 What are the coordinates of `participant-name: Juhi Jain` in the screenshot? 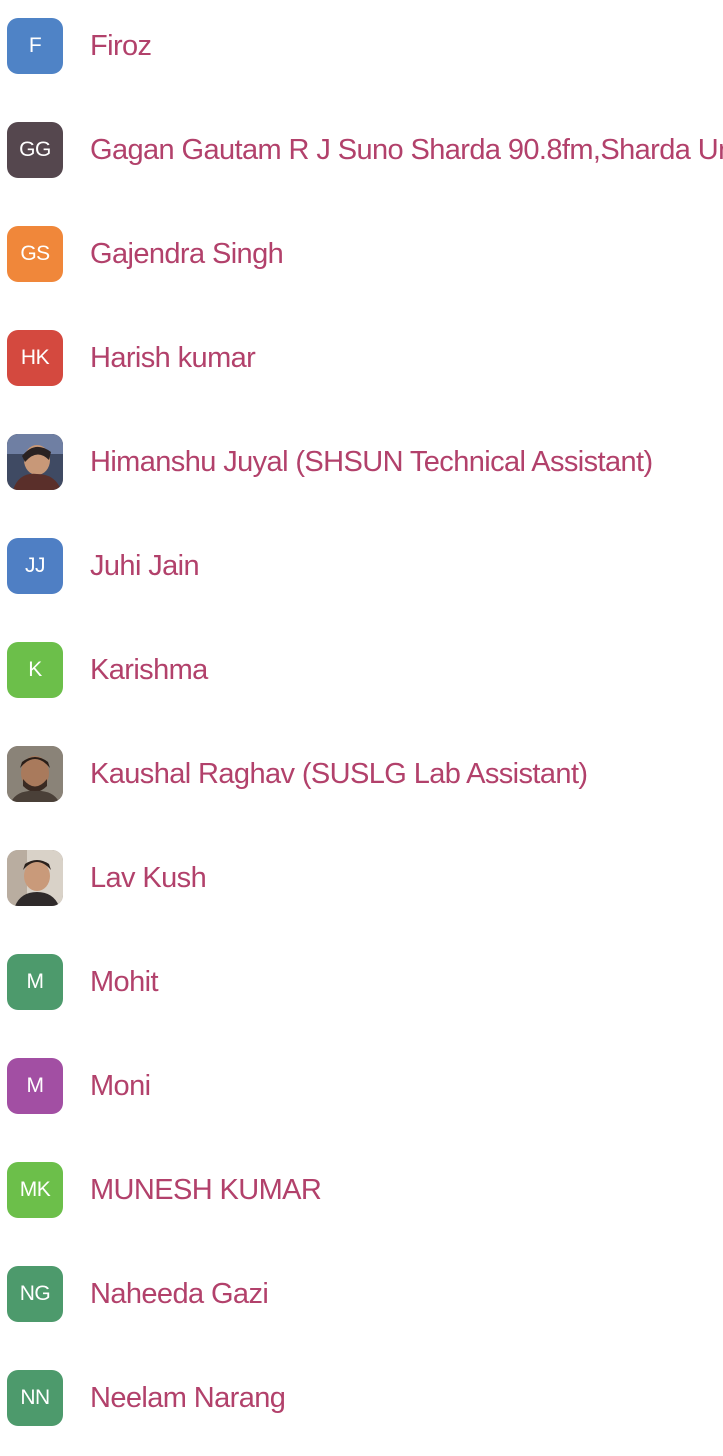 It's located at (145, 566).